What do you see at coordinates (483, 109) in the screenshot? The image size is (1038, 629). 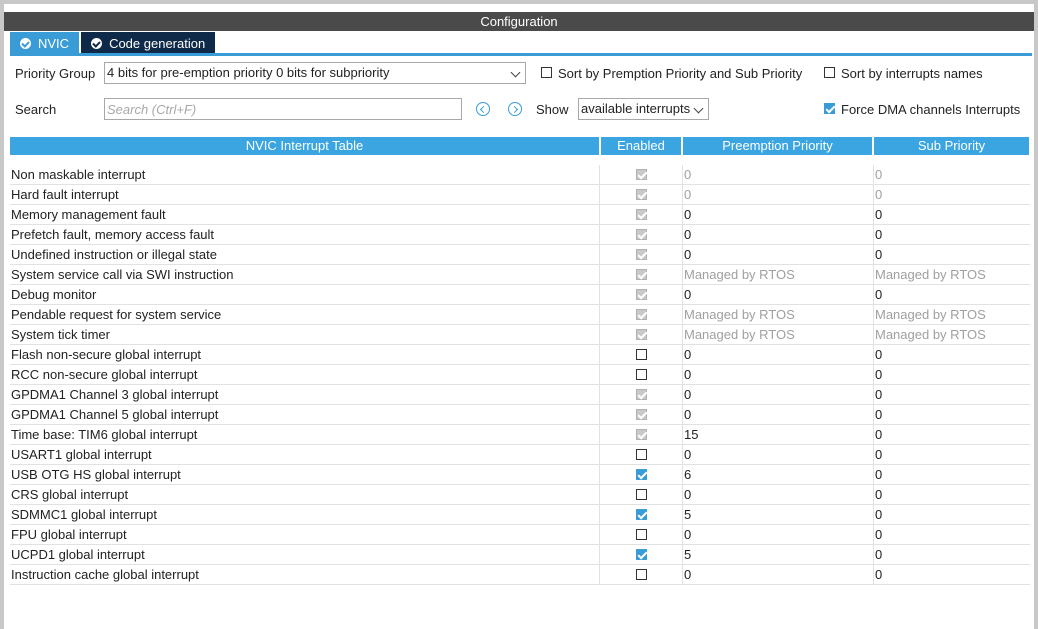 I see `search-previous-icon` at bounding box center [483, 109].